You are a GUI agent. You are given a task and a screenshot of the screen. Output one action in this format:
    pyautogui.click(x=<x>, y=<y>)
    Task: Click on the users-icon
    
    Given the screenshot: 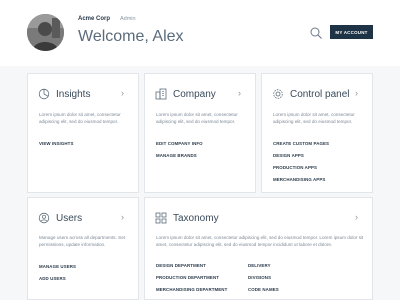 What is the action you would take?
    pyautogui.click(x=44, y=218)
    